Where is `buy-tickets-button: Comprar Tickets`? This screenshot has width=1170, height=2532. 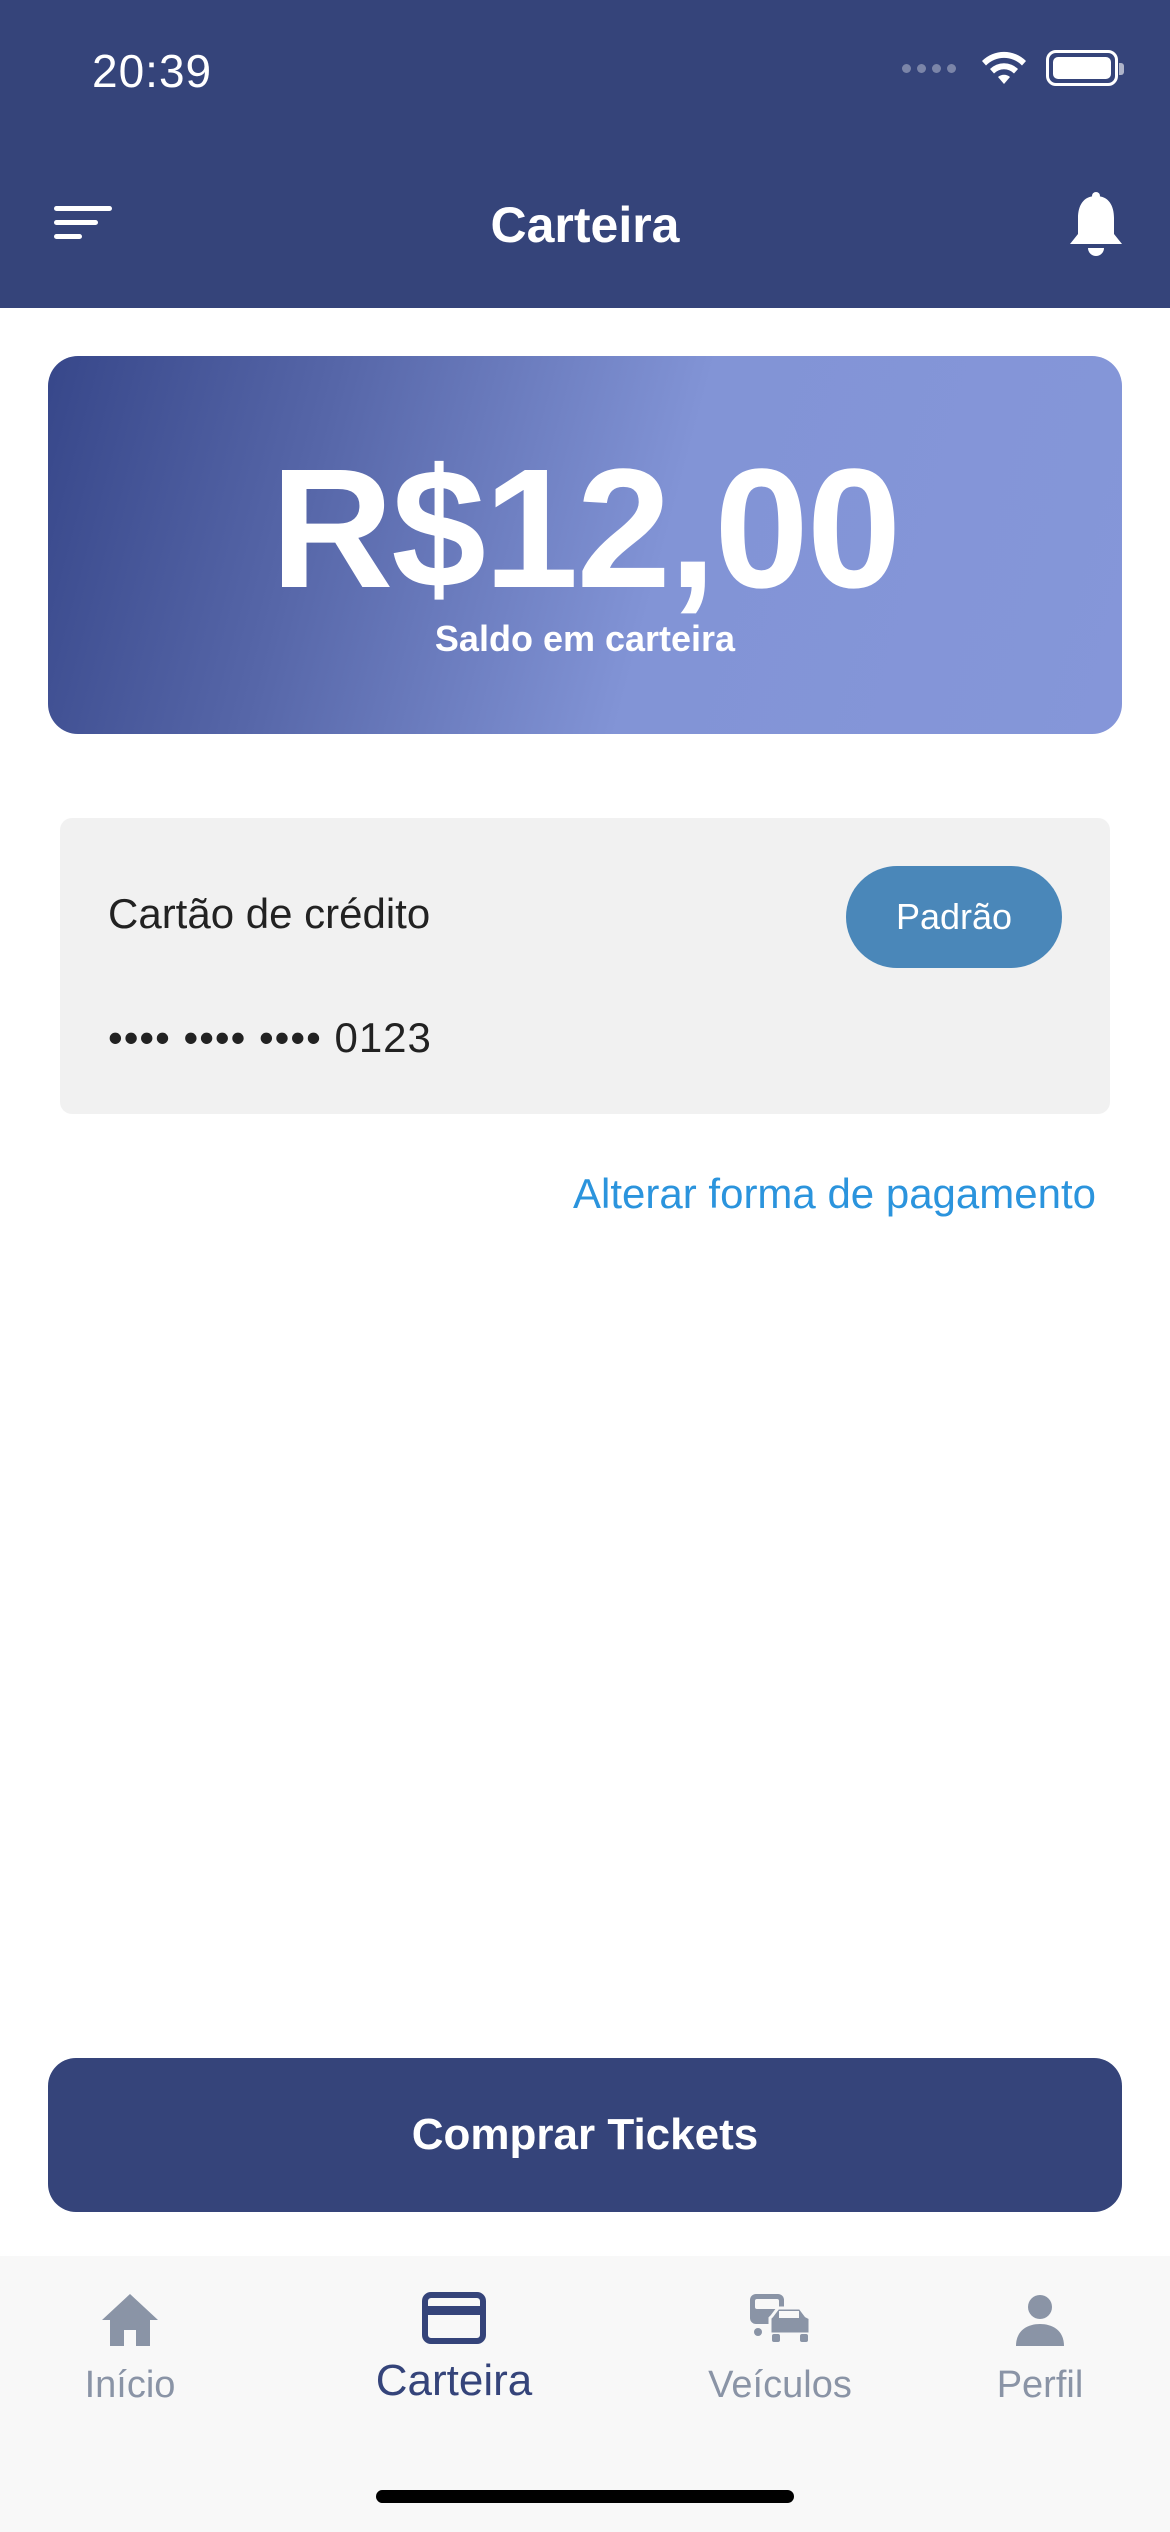
buy-tickets-button: Comprar Tickets is located at coordinates (585, 2135).